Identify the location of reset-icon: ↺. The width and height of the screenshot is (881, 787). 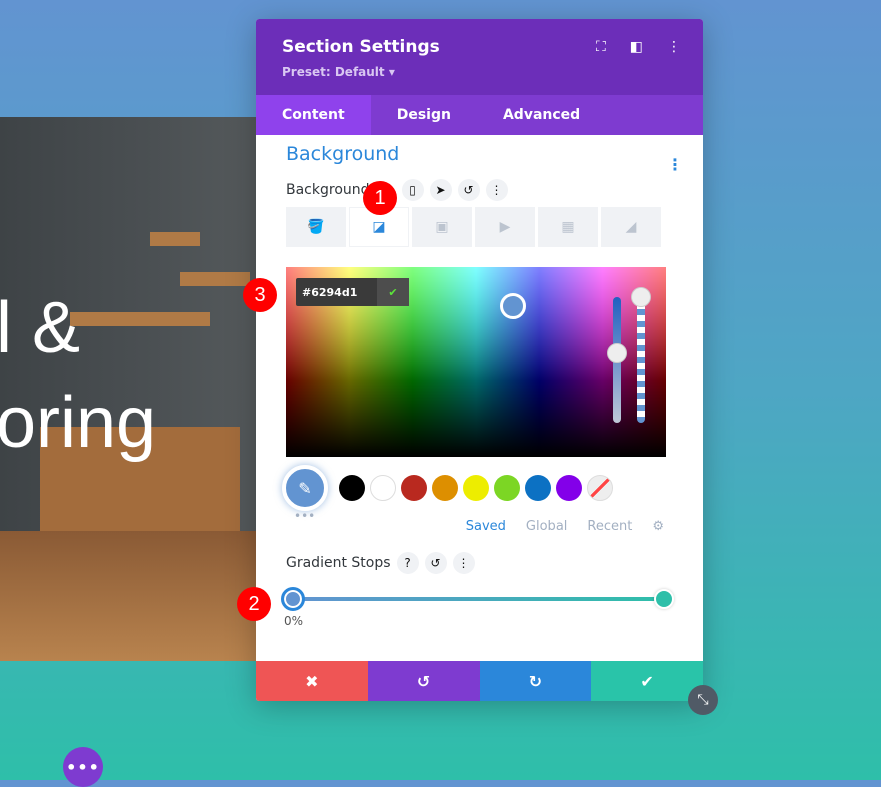
(468, 190).